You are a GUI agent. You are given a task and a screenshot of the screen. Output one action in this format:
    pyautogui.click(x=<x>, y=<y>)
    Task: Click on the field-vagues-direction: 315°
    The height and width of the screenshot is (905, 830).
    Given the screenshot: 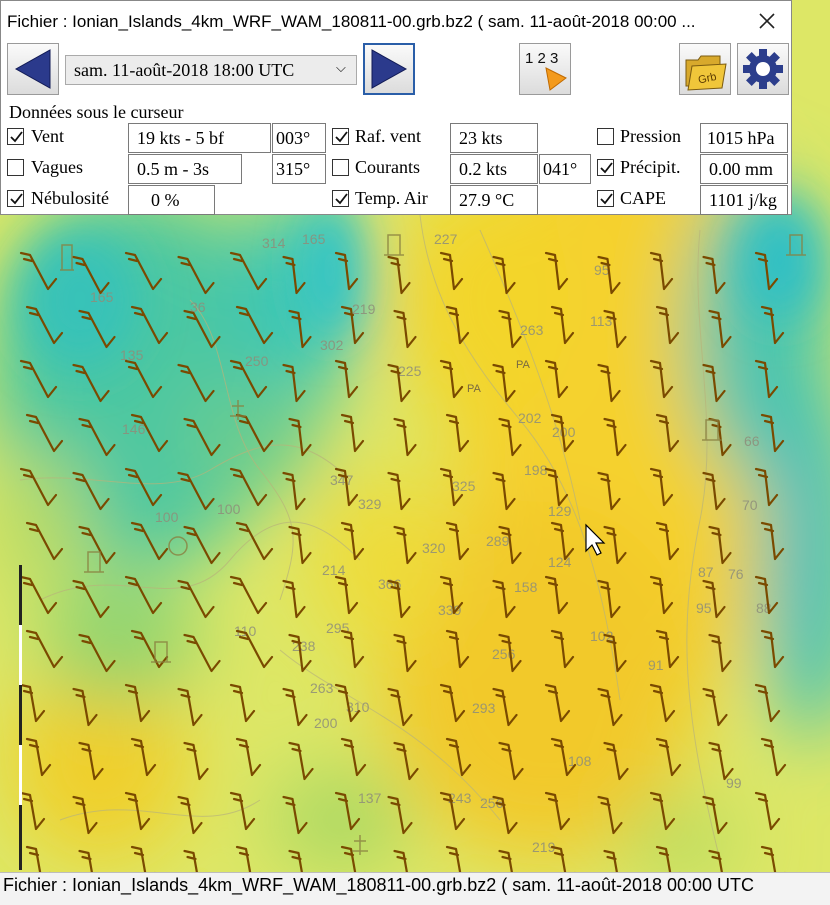 What is the action you would take?
    pyautogui.click(x=299, y=169)
    